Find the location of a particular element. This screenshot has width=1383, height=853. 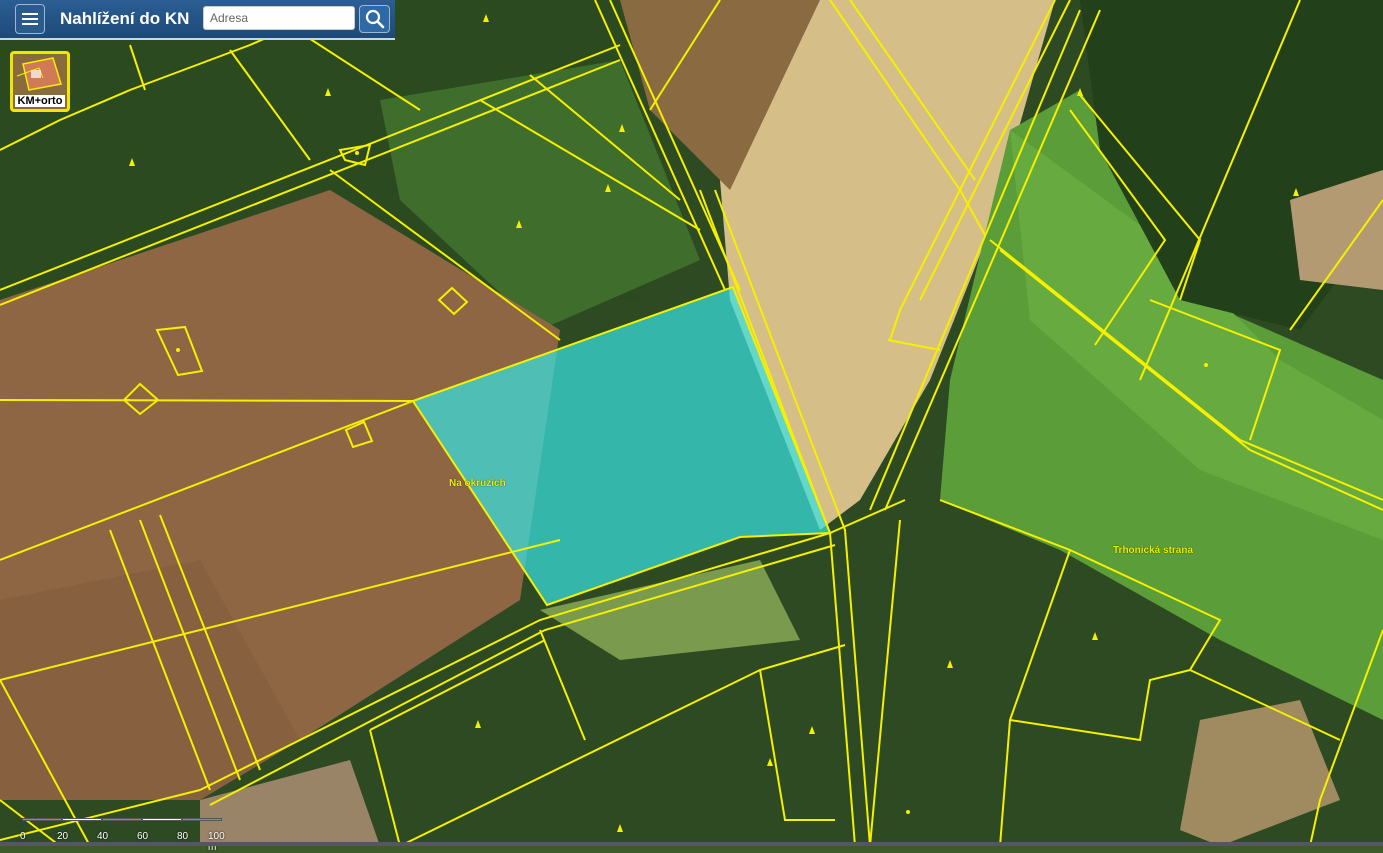

hamburger-icon is located at coordinates (30, 14).